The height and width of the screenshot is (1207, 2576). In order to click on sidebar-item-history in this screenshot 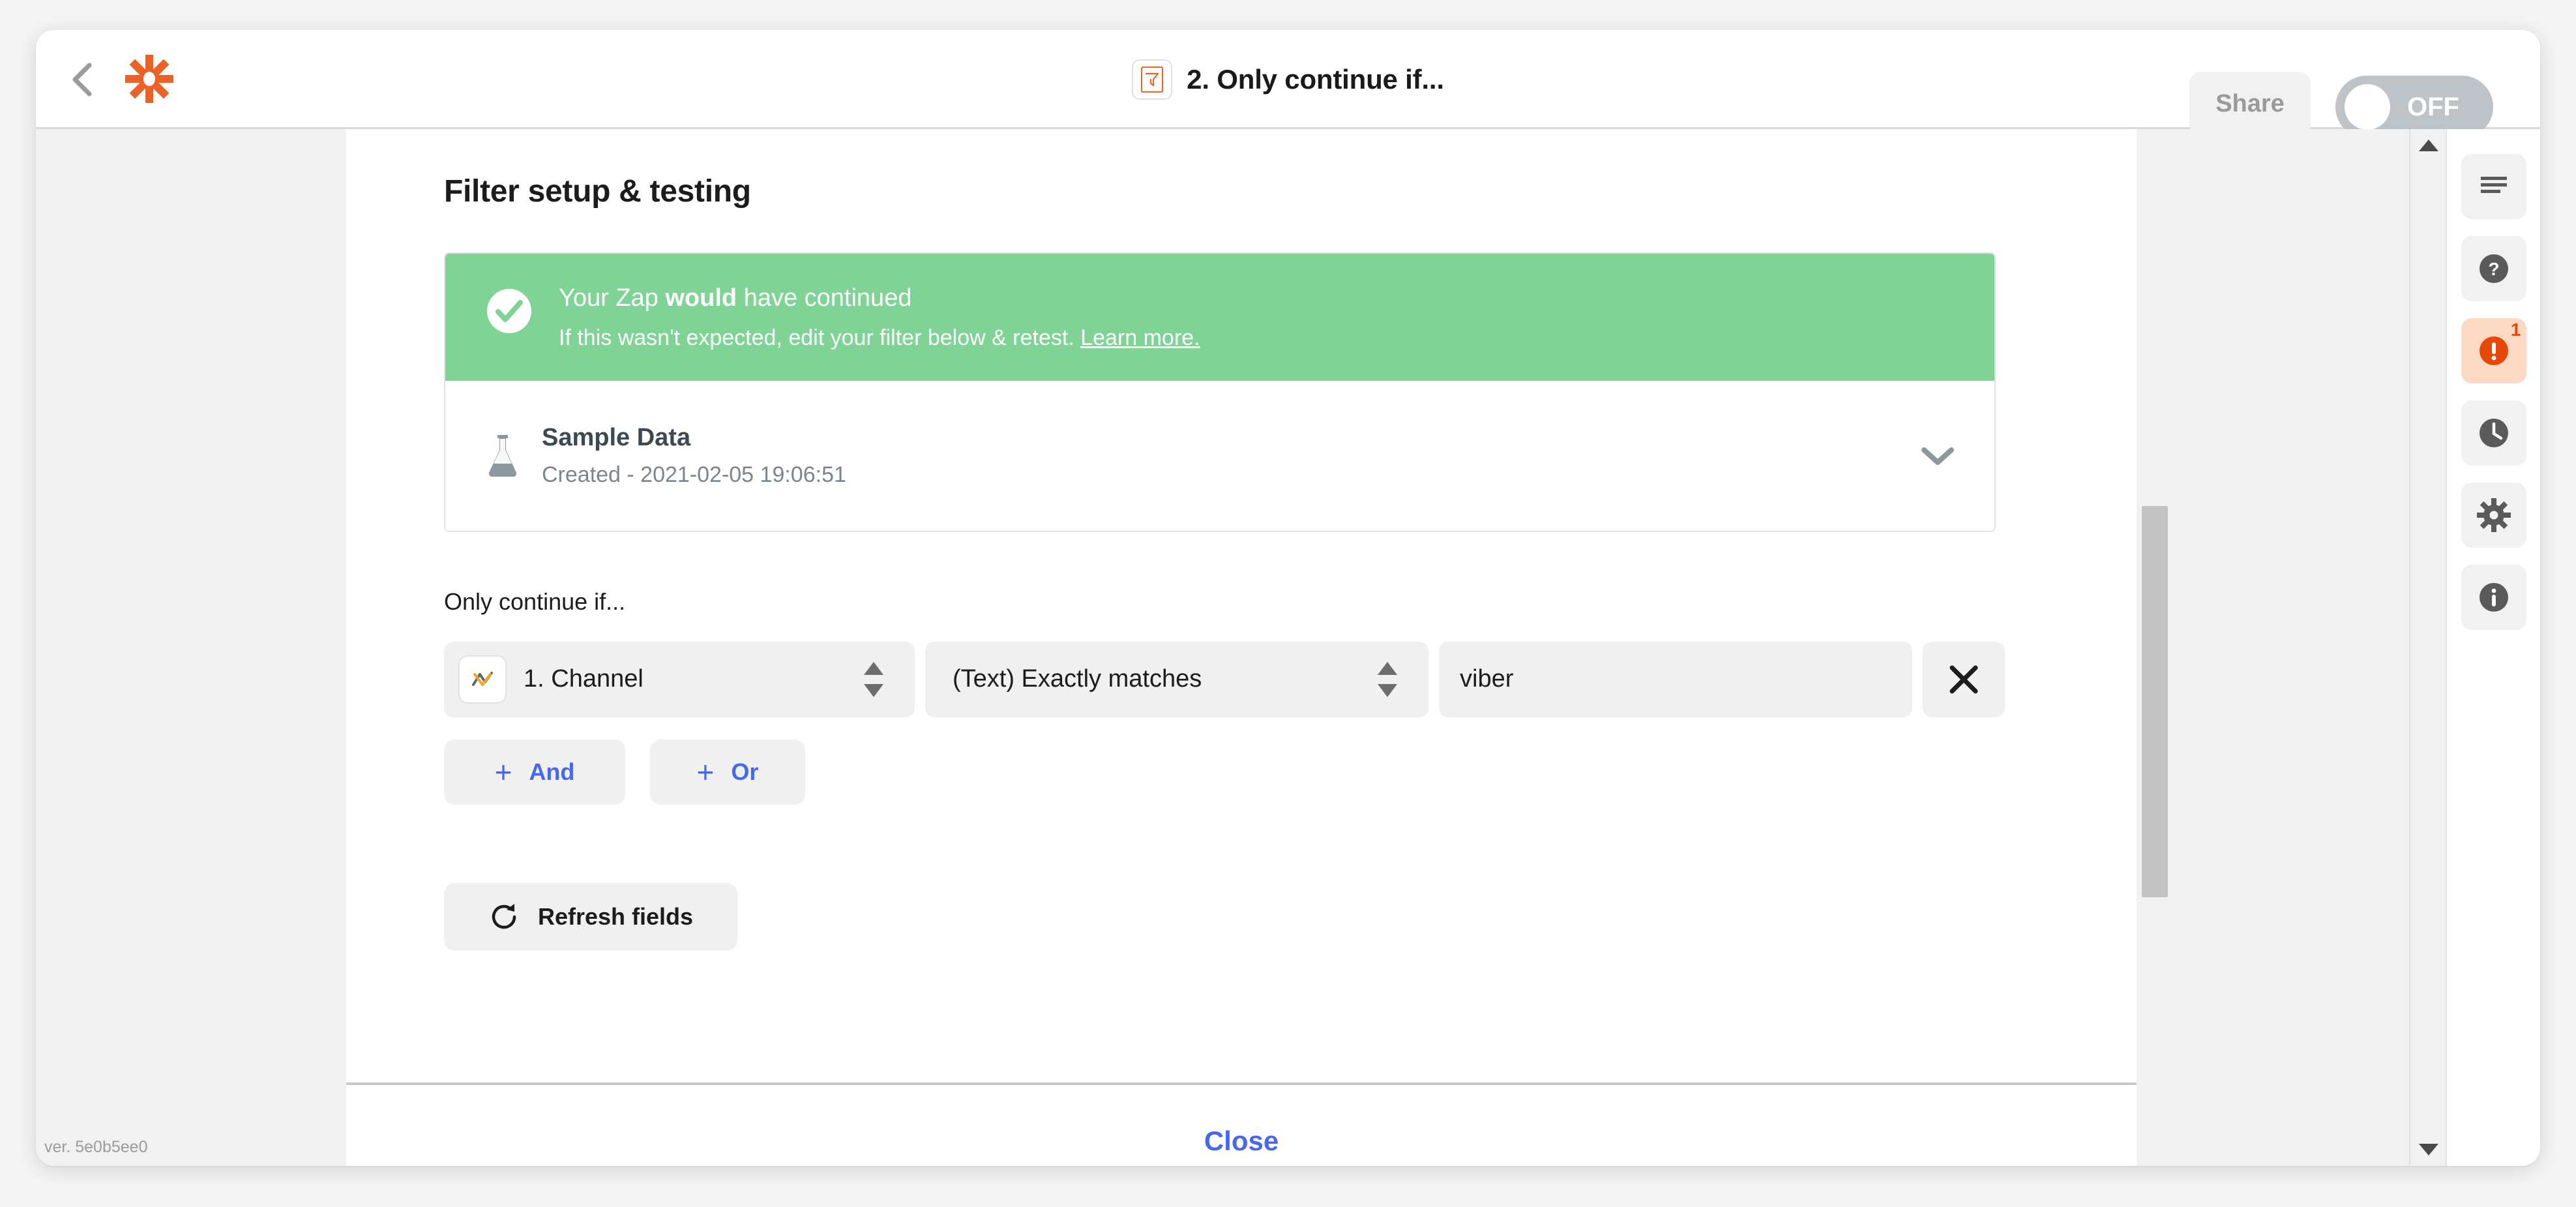, I will do `click(2493, 433)`.